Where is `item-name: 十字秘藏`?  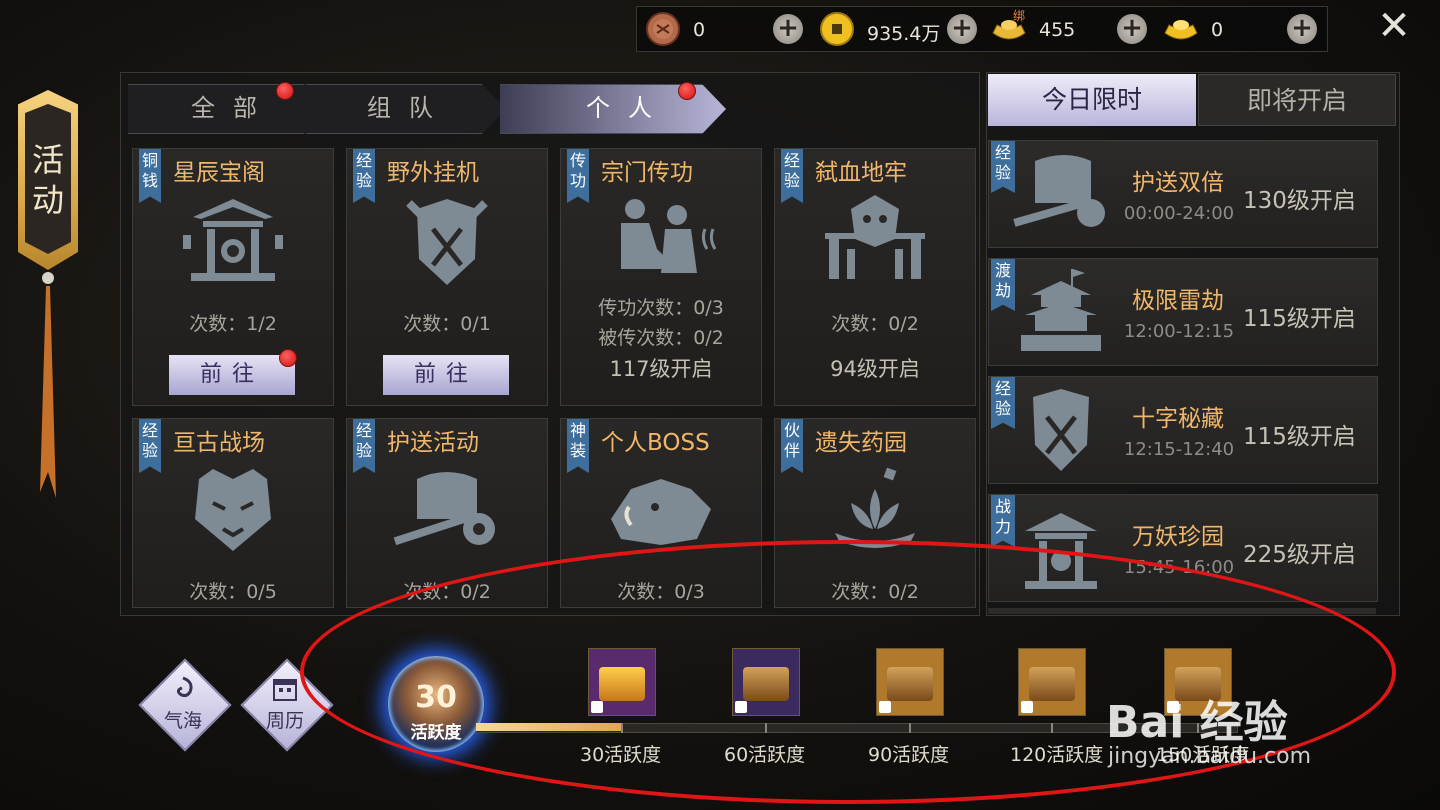 item-name: 十字秘藏 is located at coordinates (1178, 419).